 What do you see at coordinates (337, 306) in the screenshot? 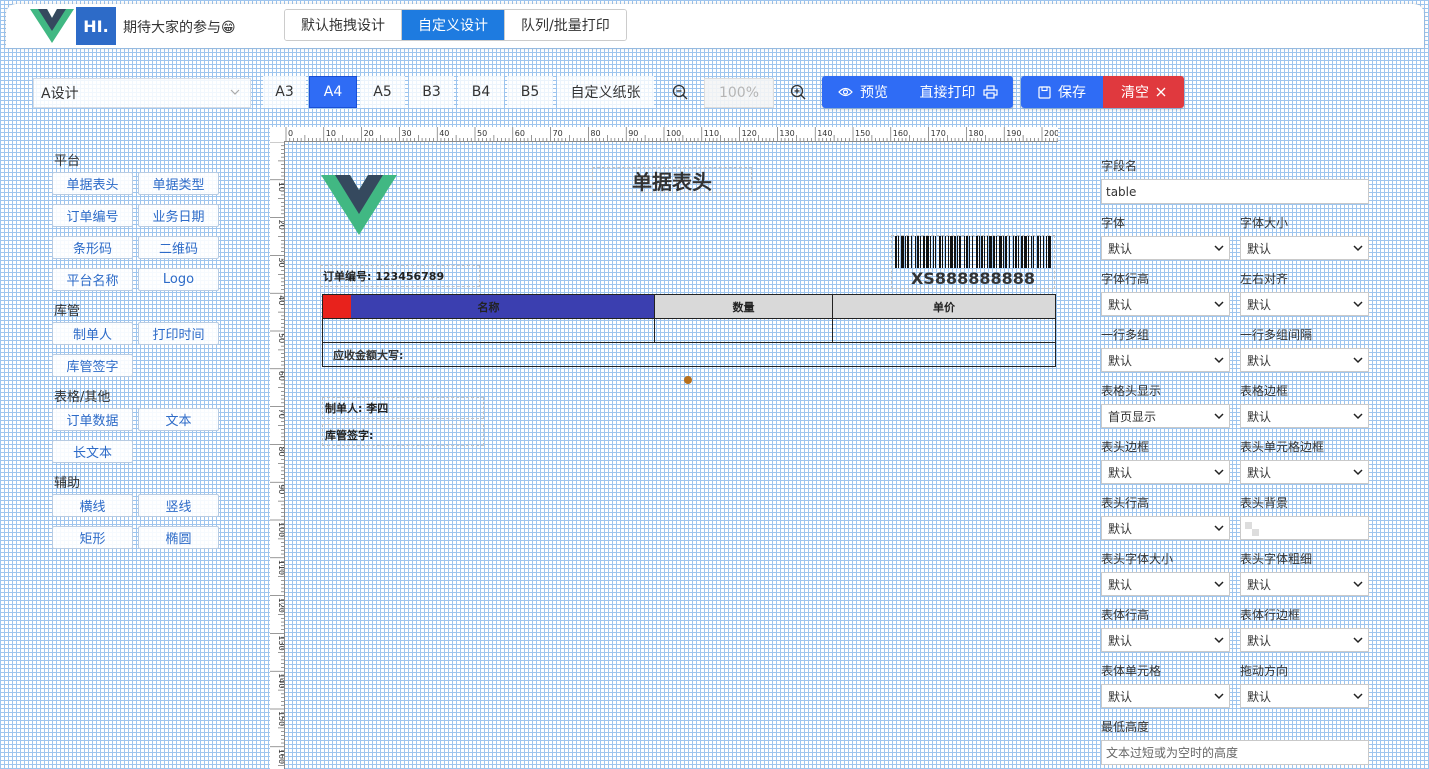
I see `column-drag-handle` at bounding box center [337, 306].